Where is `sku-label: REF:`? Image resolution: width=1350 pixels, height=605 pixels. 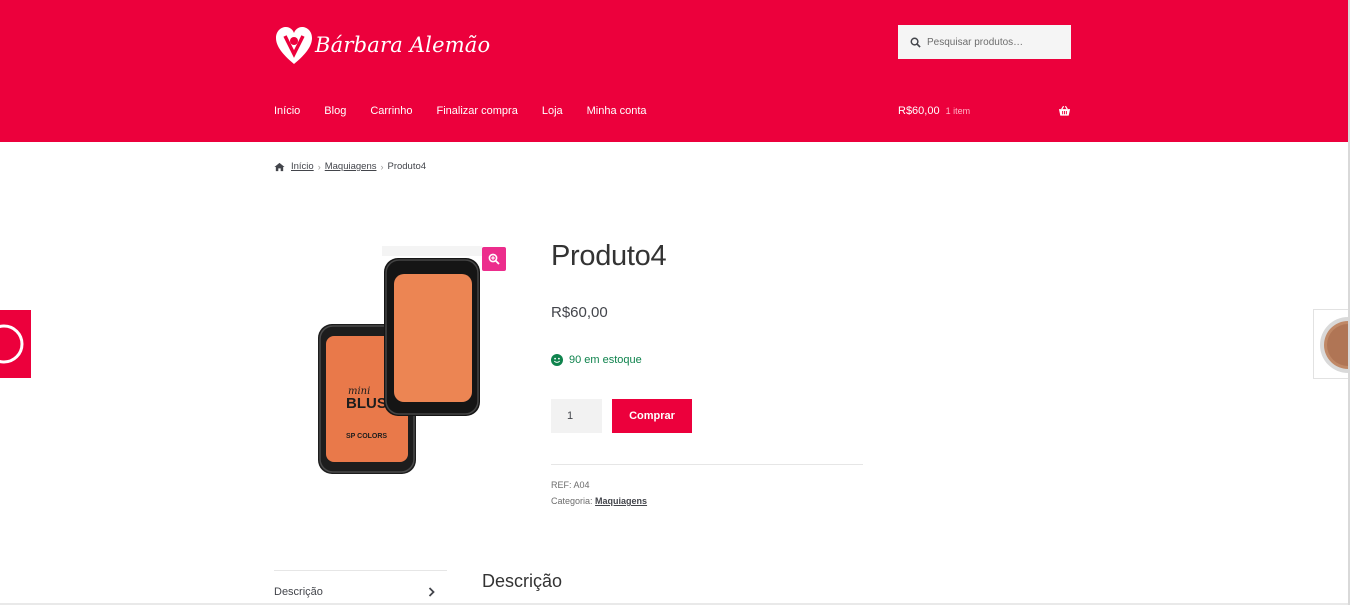 sku-label: REF: is located at coordinates (561, 485).